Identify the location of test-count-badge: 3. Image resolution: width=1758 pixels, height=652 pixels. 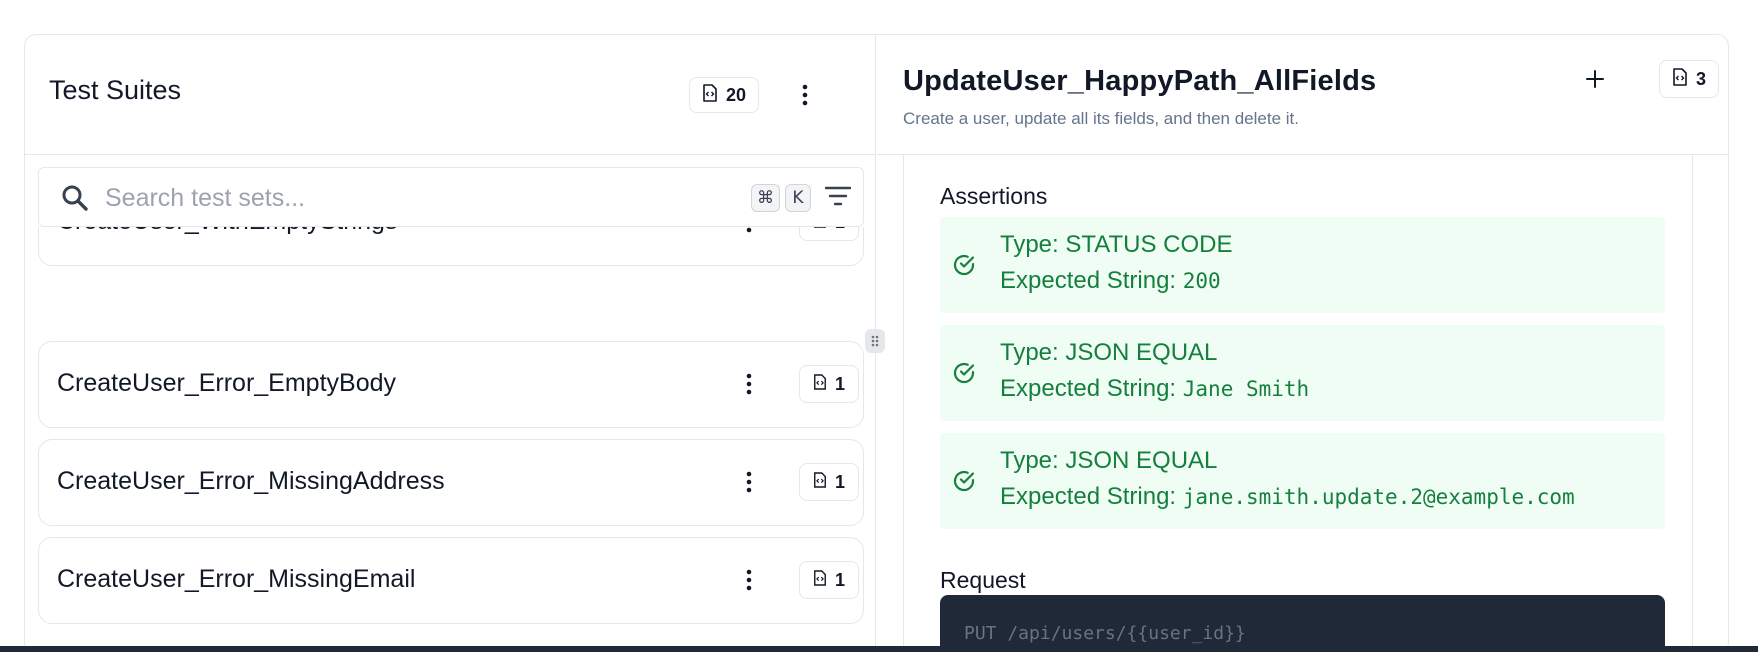
(1689, 79).